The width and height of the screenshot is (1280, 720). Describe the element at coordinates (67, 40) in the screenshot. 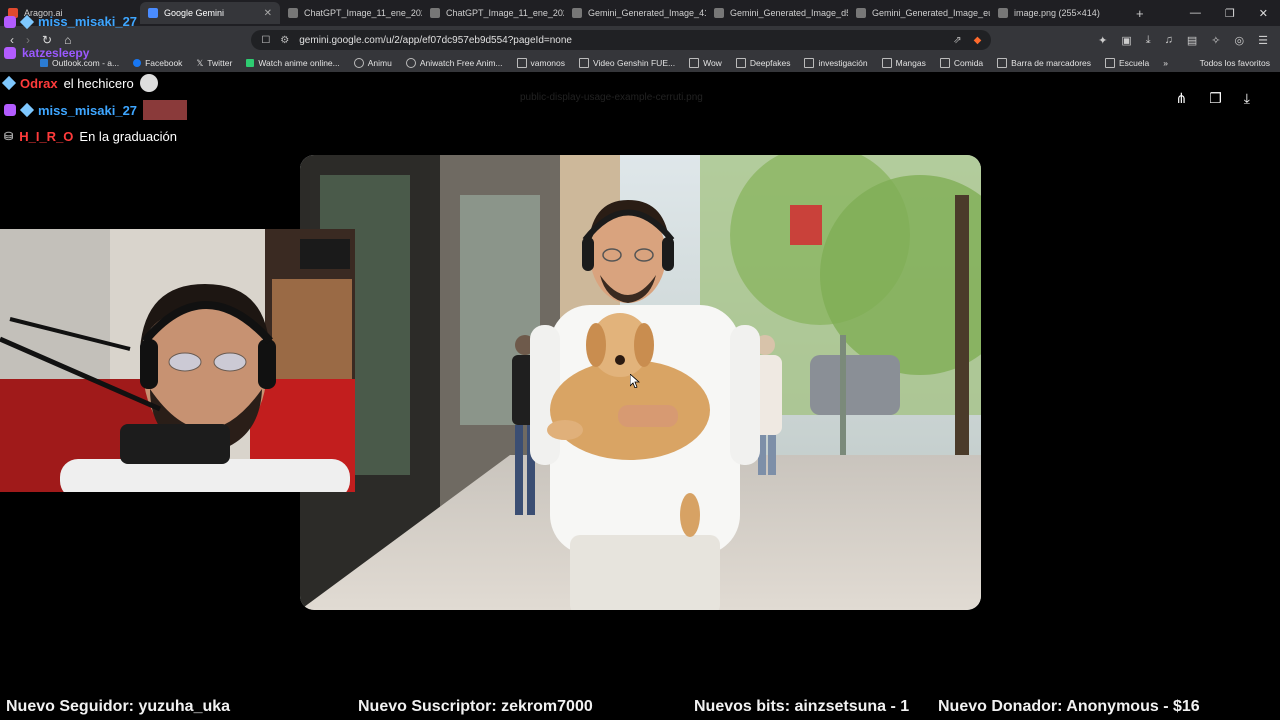

I see `home-icon: ⌂` at that location.